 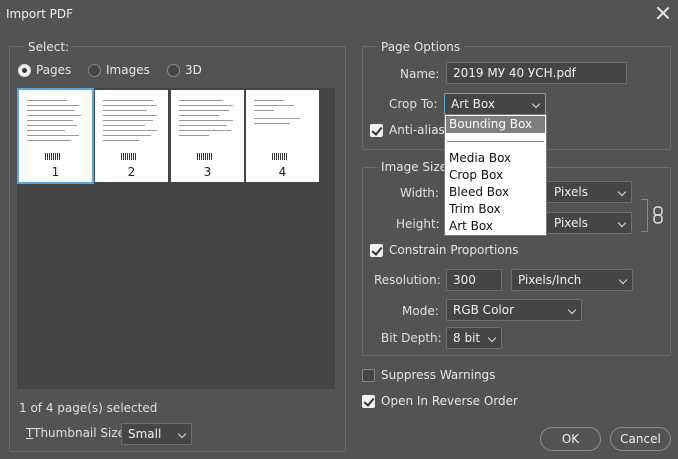 I want to click on thumbnail-number: 4, so click(x=282, y=172).